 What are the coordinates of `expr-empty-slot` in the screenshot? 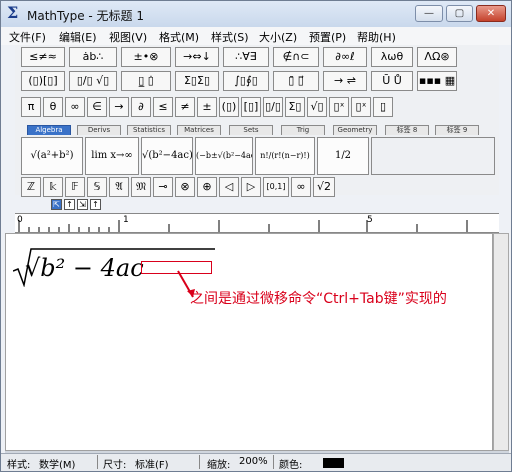 It's located at (433, 156).